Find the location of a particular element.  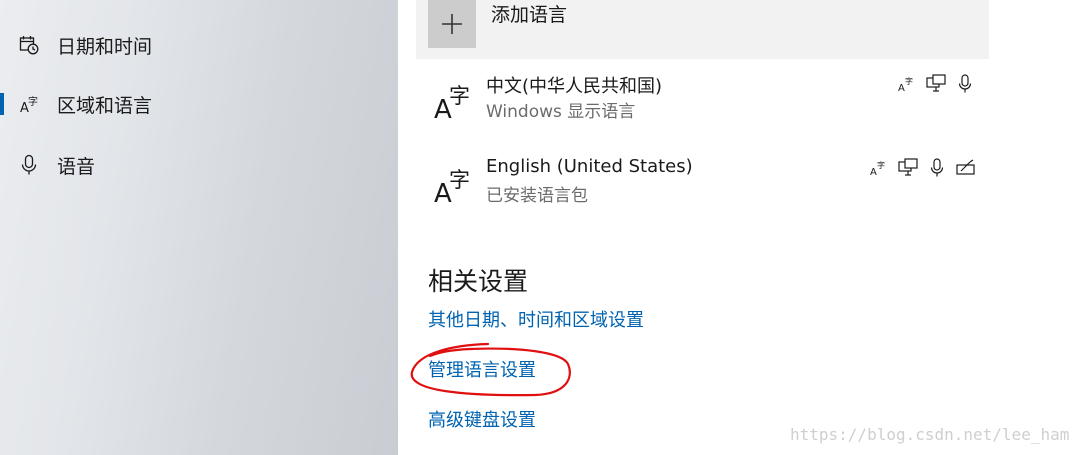

language-item-en-us: A 字 English (United States) 已安装语言包 A 字 is located at coordinates (702, 185).